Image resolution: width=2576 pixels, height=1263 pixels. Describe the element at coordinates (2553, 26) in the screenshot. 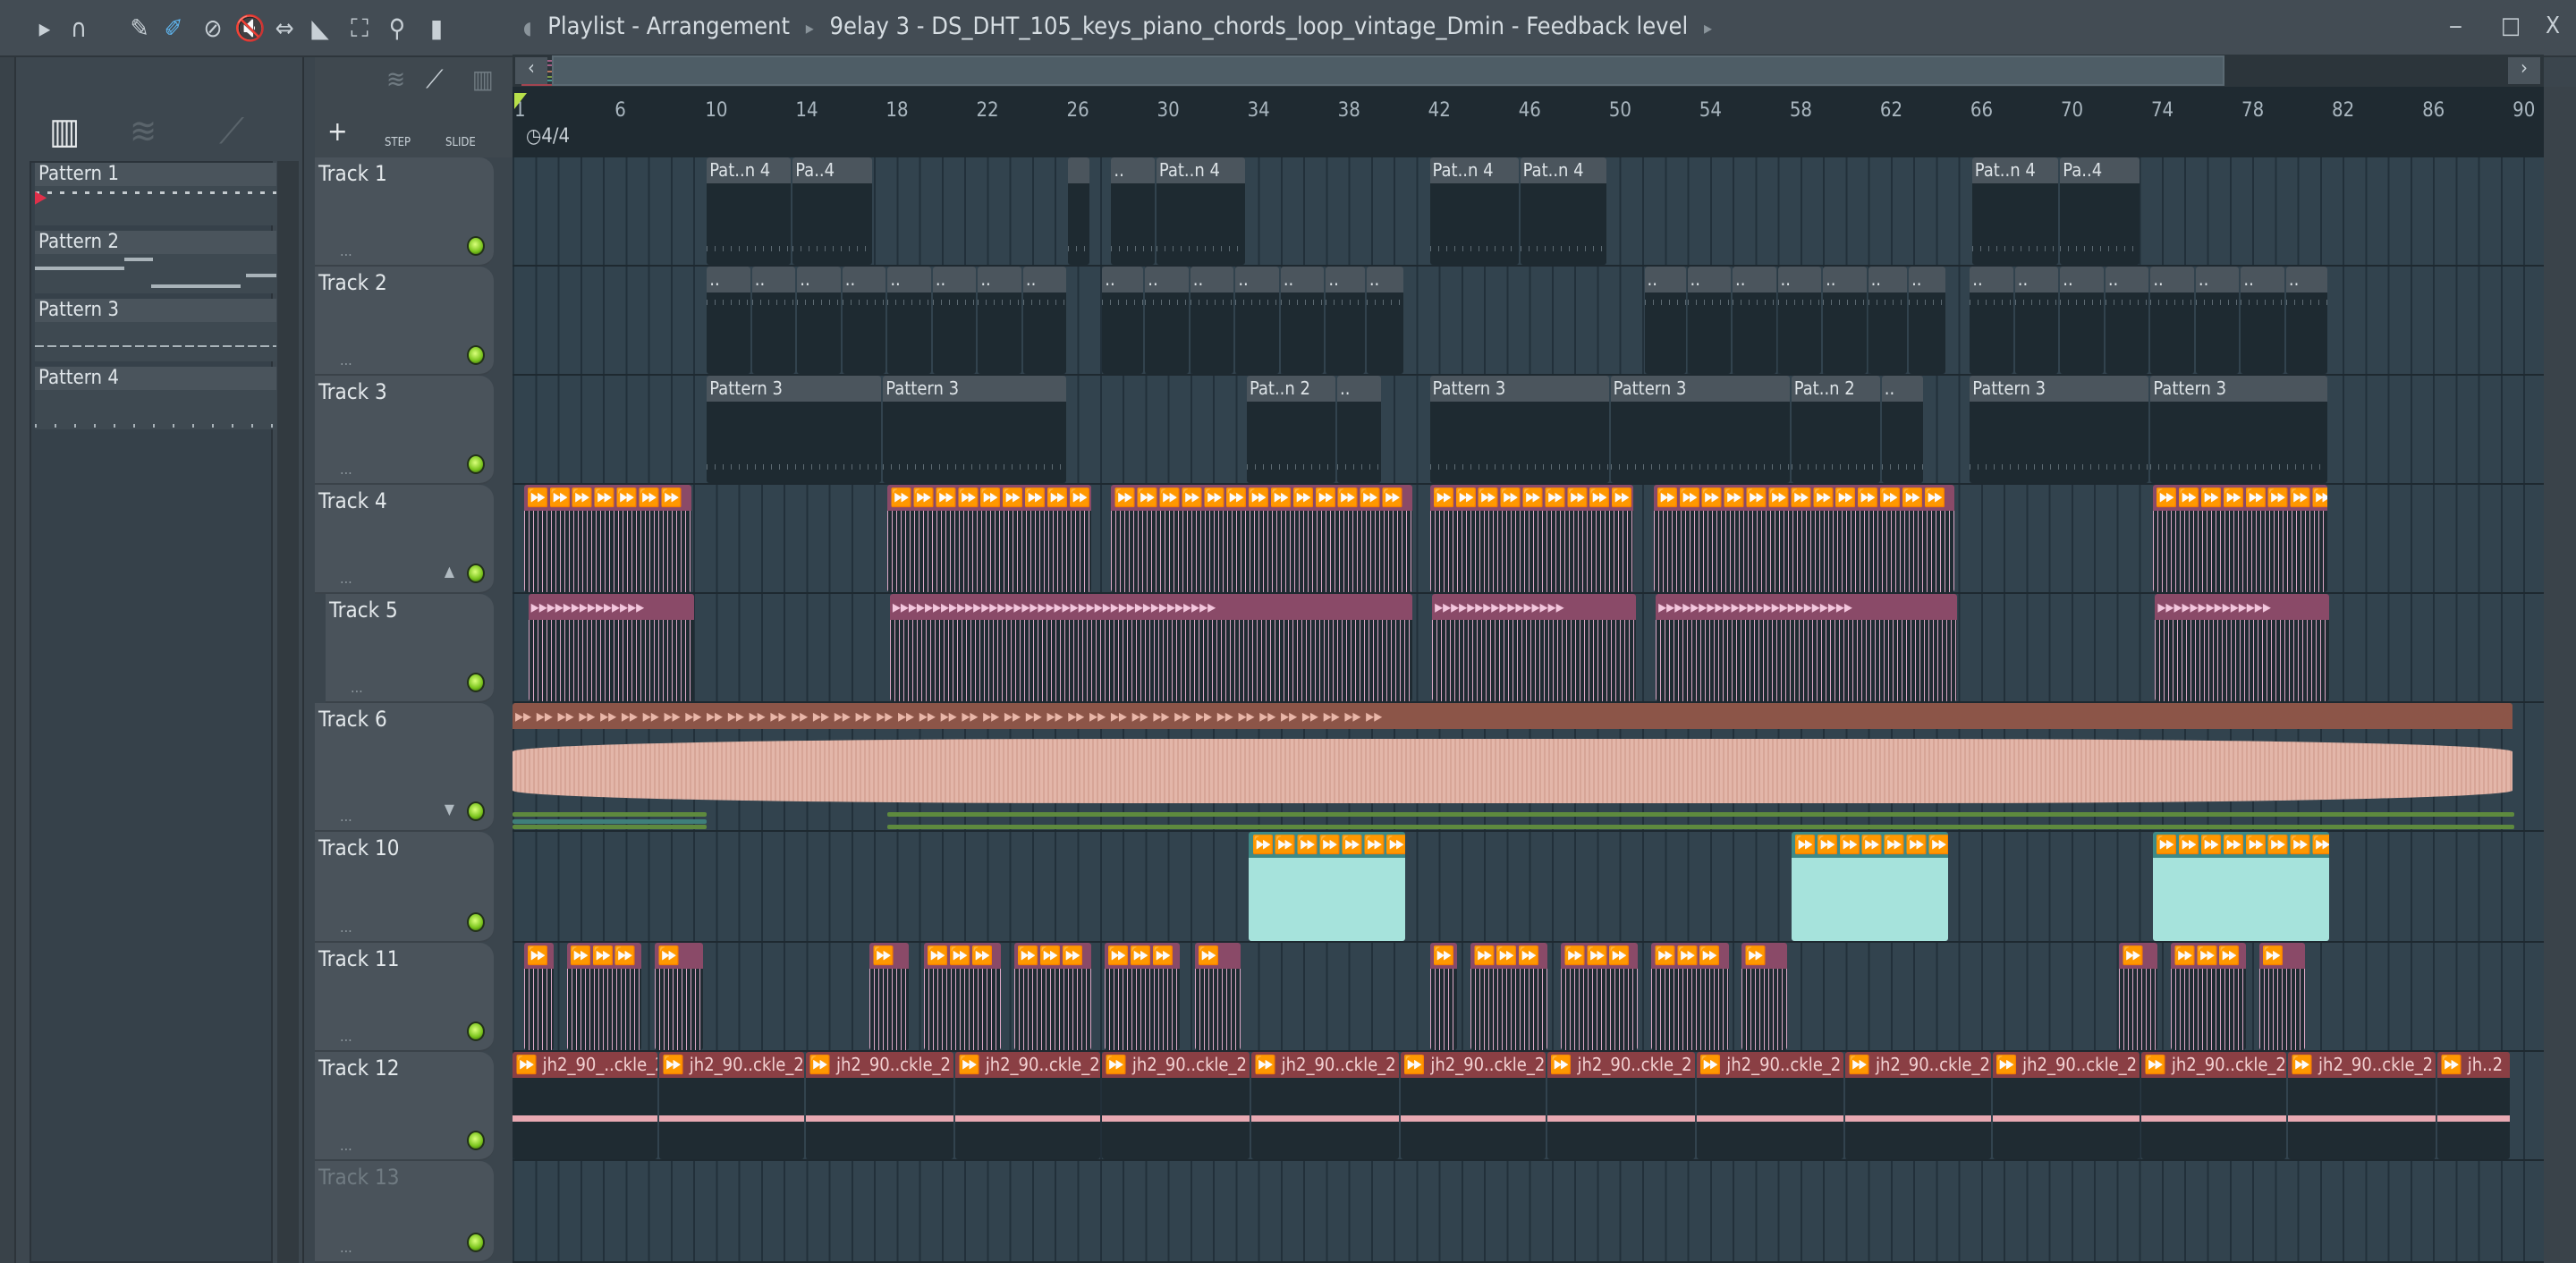

I see `close-button: X` at that location.